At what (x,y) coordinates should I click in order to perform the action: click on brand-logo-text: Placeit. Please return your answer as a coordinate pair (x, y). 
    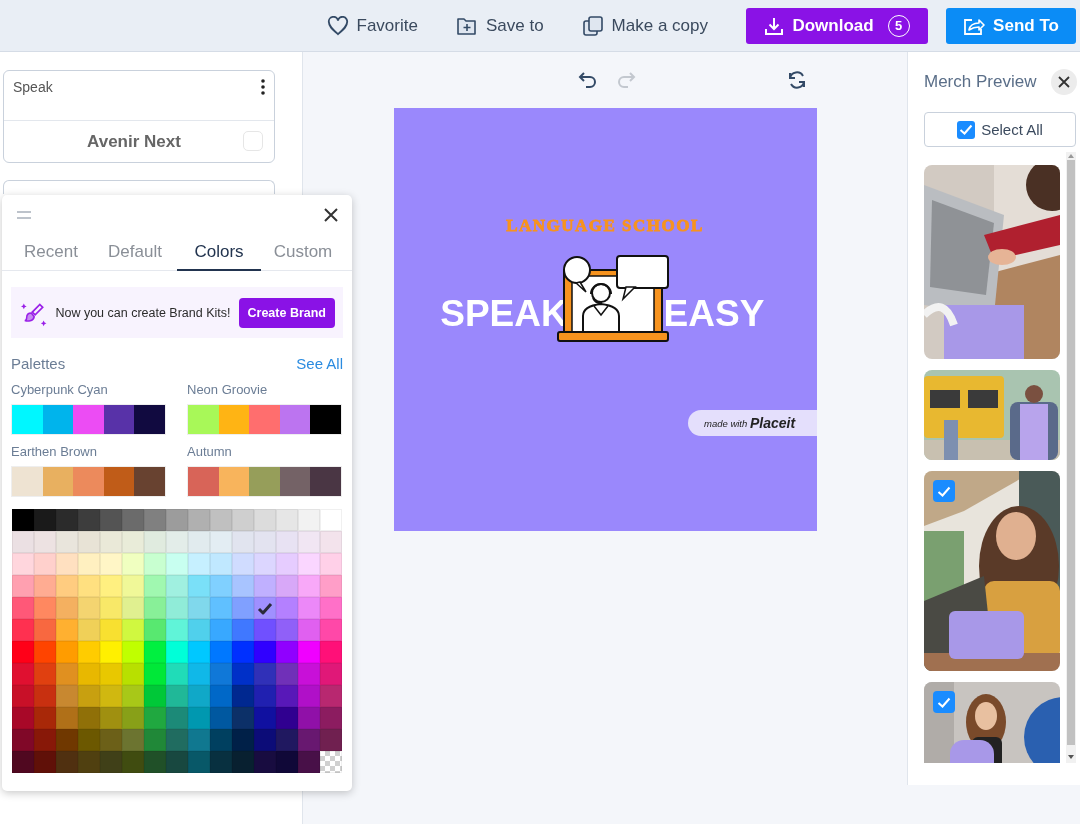
    Looking at the image, I should click on (772, 423).